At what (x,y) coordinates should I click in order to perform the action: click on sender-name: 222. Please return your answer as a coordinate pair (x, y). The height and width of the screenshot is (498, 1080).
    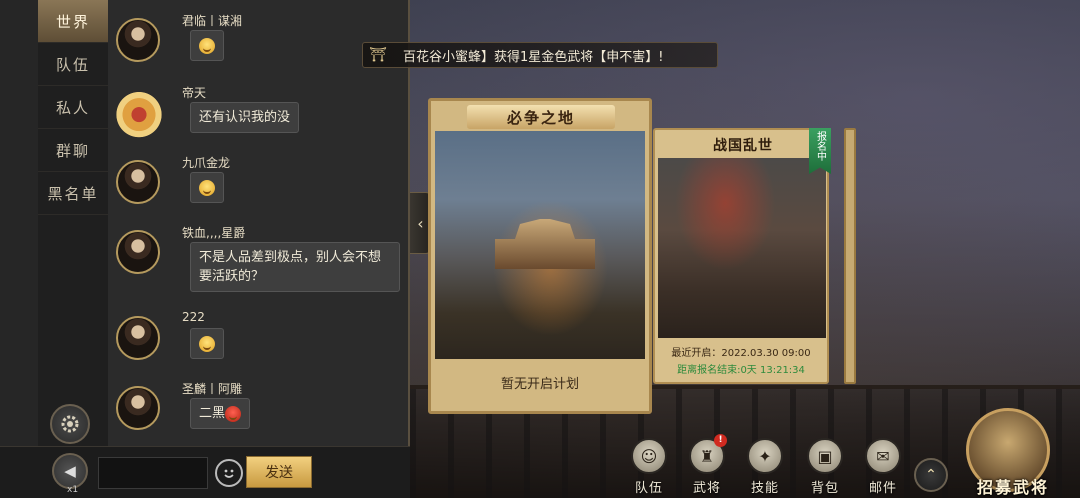
    Looking at the image, I should click on (193, 317).